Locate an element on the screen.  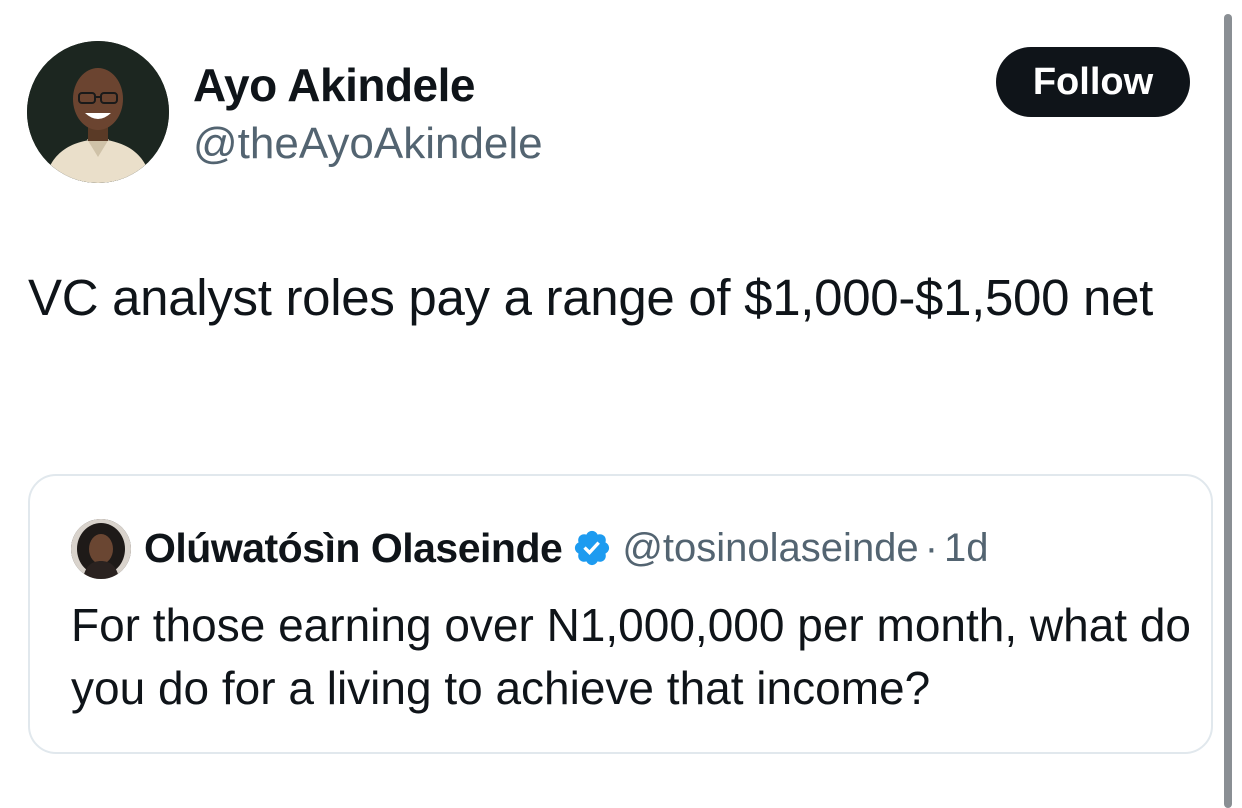
author-avatar is located at coordinates (98, 112).